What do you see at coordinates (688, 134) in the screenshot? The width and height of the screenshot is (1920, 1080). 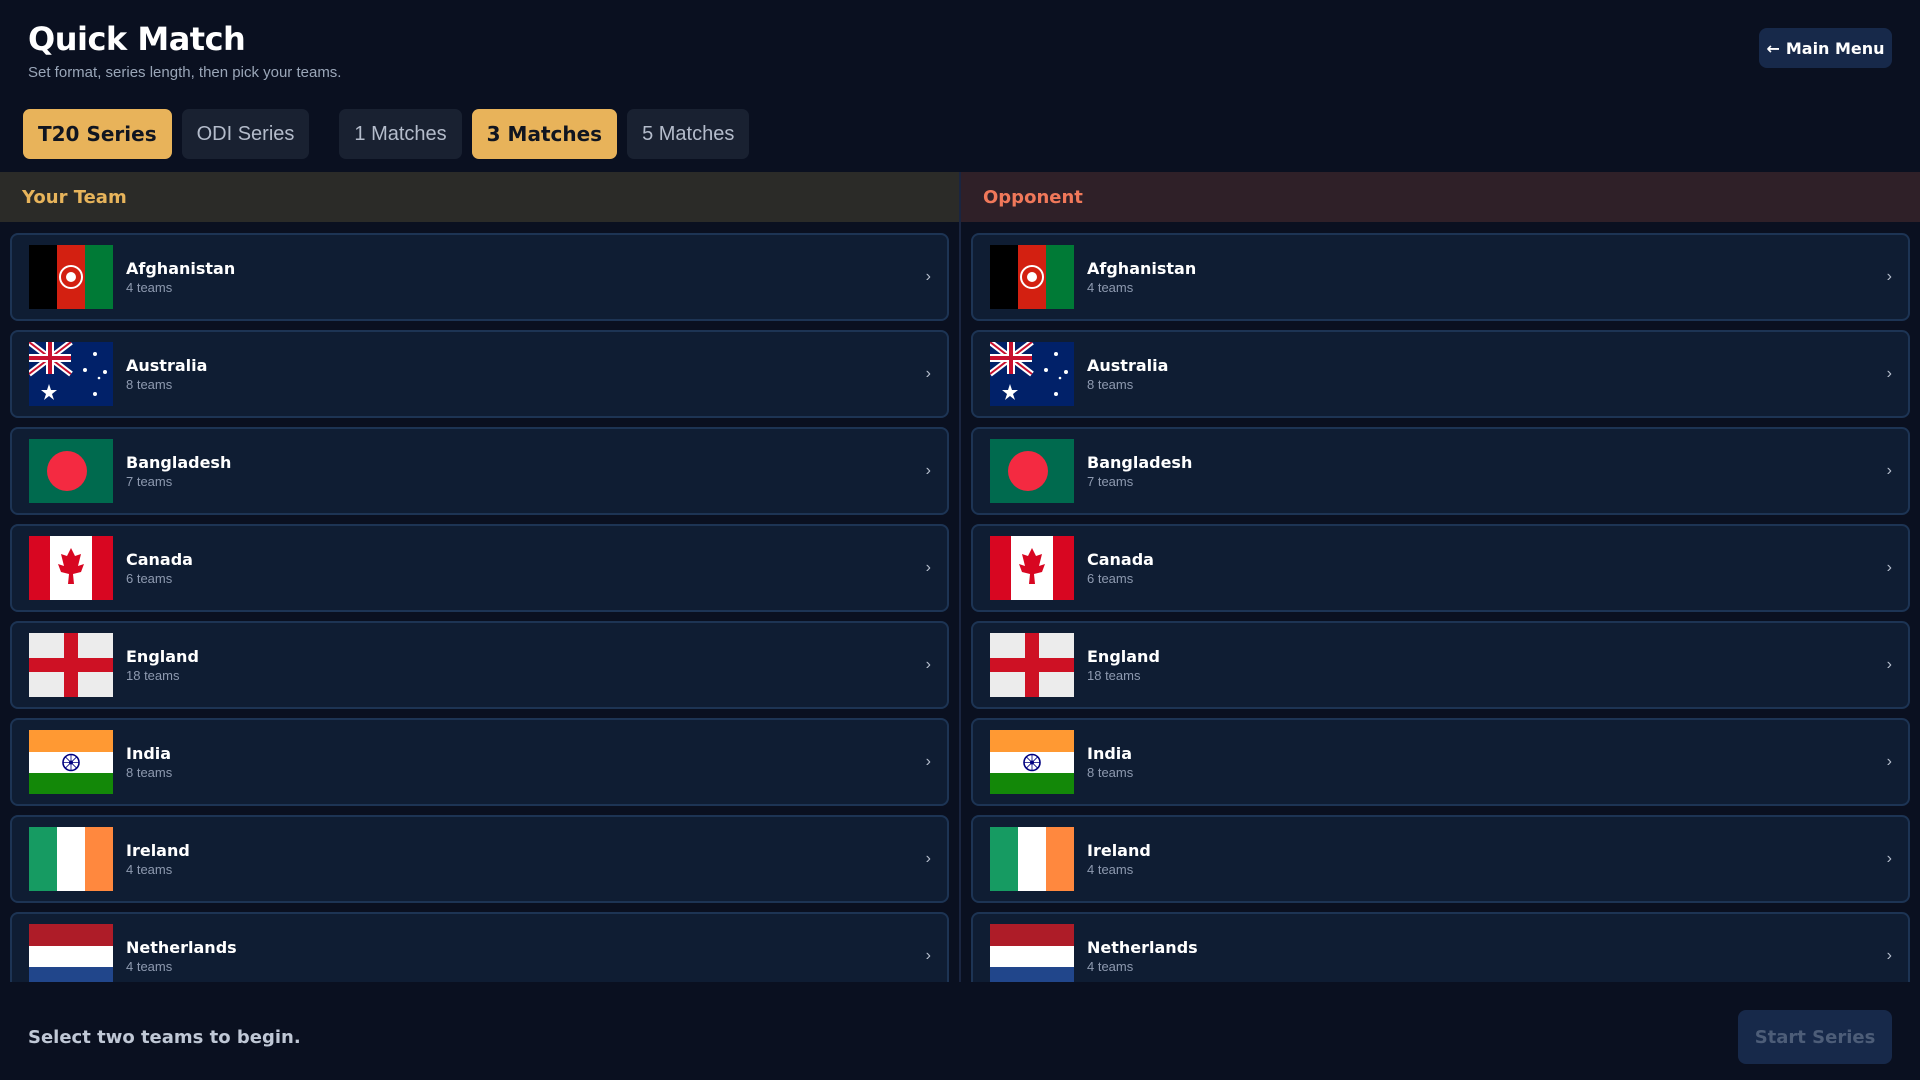 I see `length-5-button: 5 Matches` at bounding box center [688, 134].